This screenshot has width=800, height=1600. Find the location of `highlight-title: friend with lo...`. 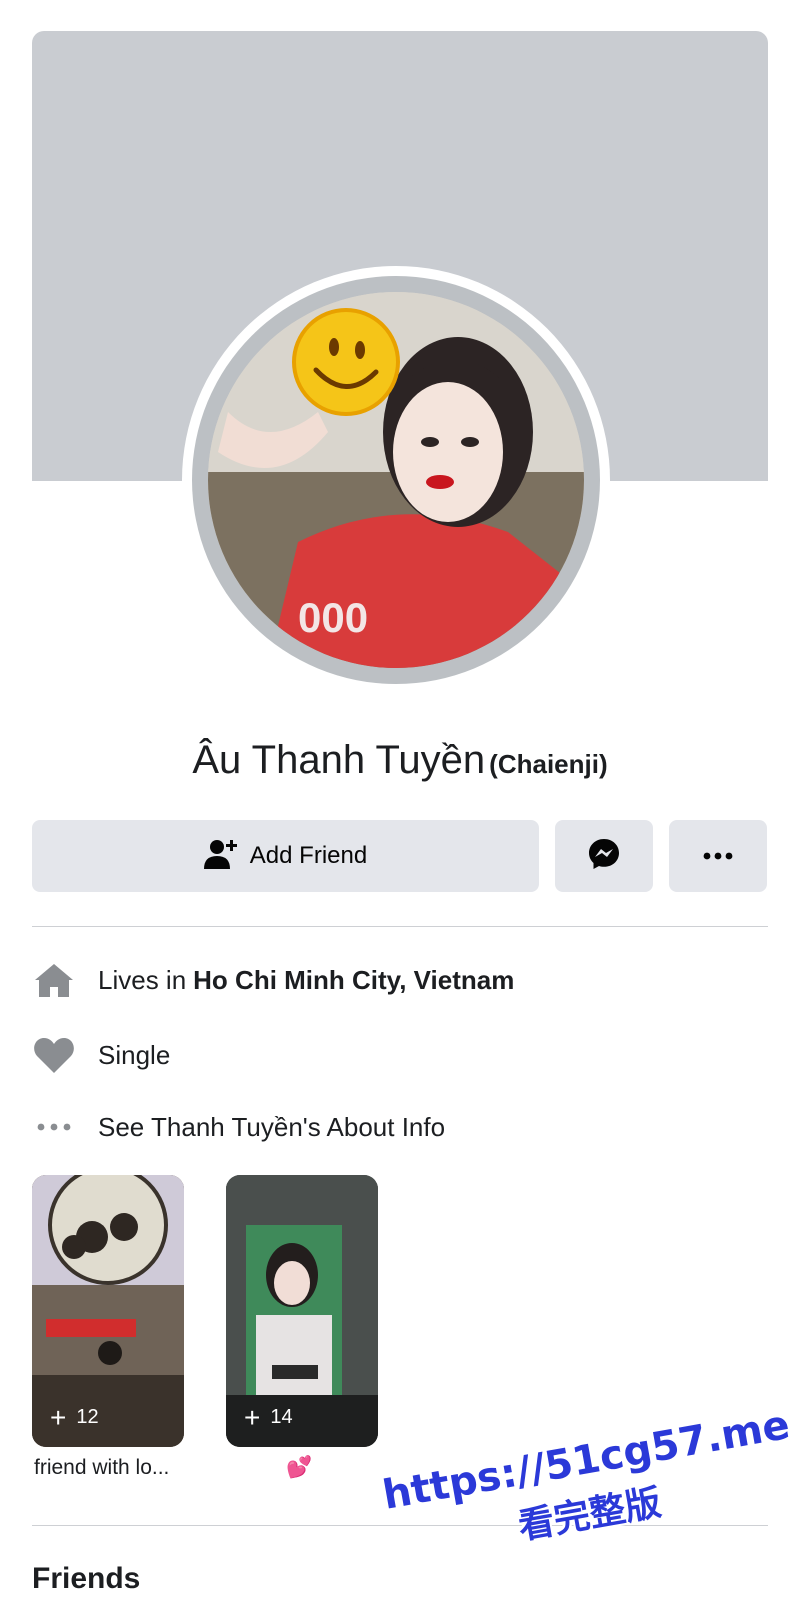

highlight-title: friend with lo... is located at coordinates (101, 1468).